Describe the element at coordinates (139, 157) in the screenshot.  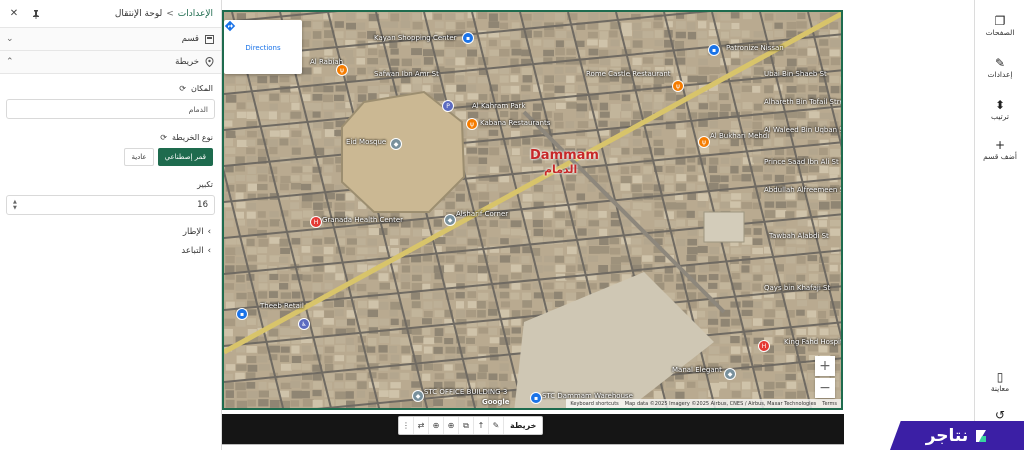
I see `map-type-normal-button: عادية` at that location.